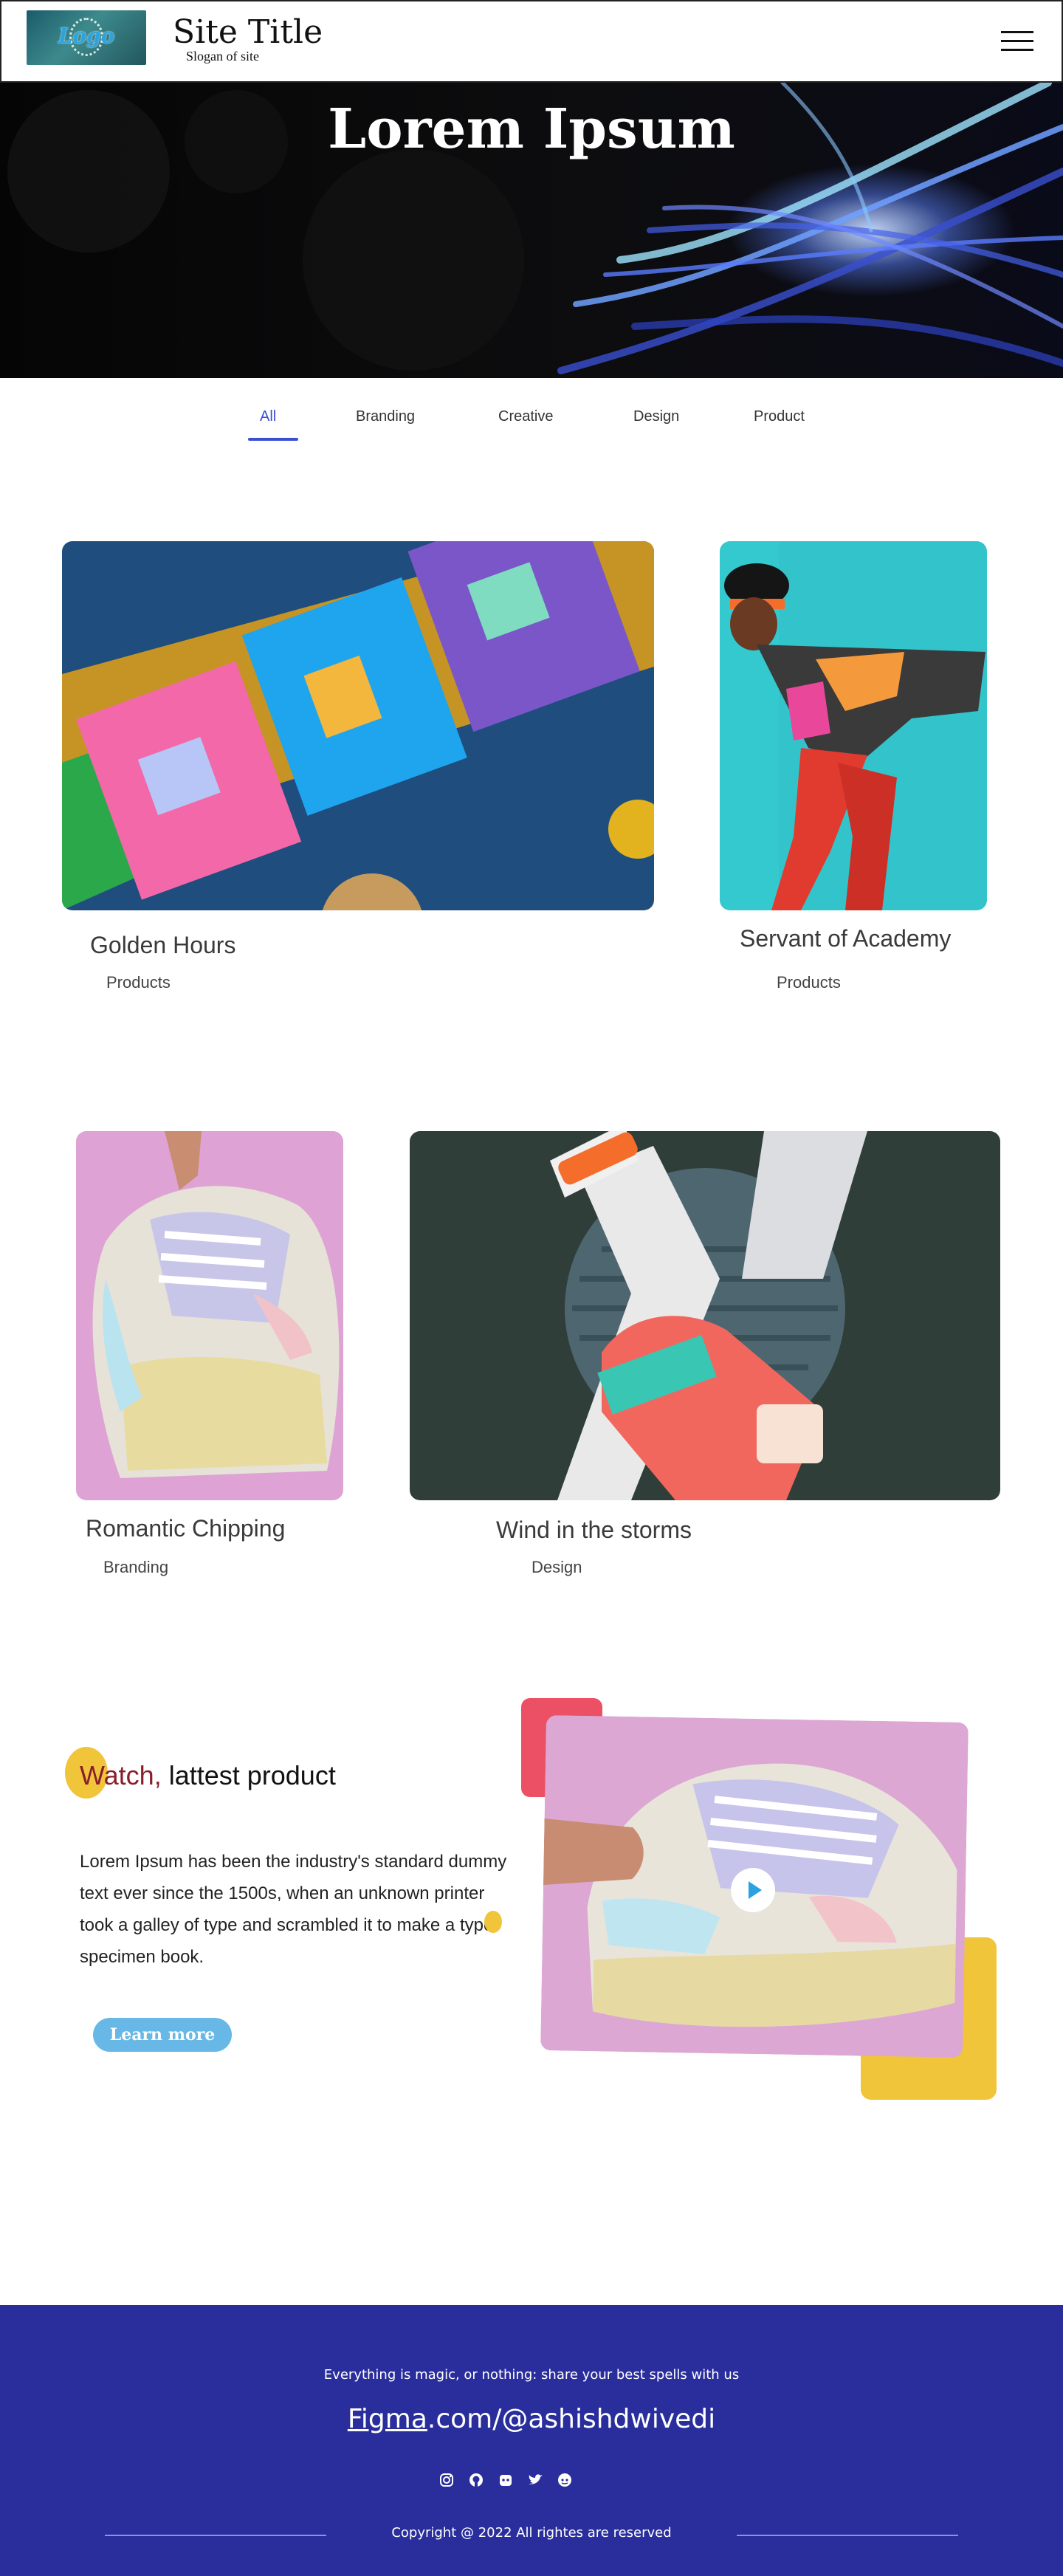 The image size is (1063, 2576). Describe the element at coordinates (273, 439) in the screenshot. I see `active-tab-underline` at that location.